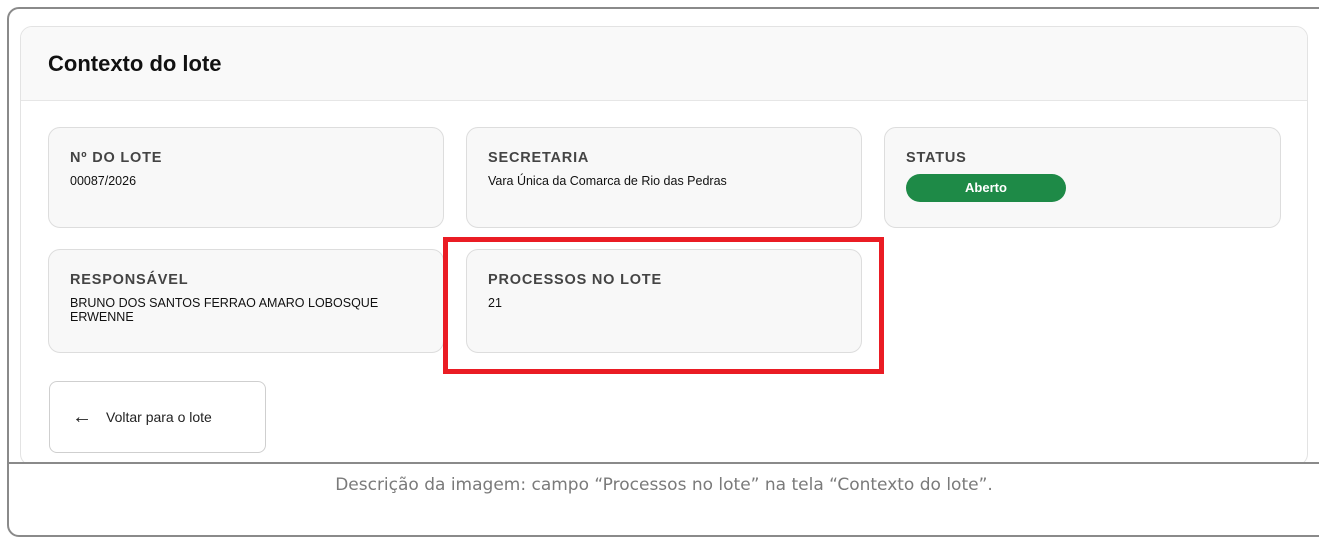 The height and width of the screenshot is (537, 1319). What do you see at coordinates (246, 177) in the screenshot?
I see `field-card-lote: Nº DO LOTE 00087/2026` at bounding box center [246, 177].